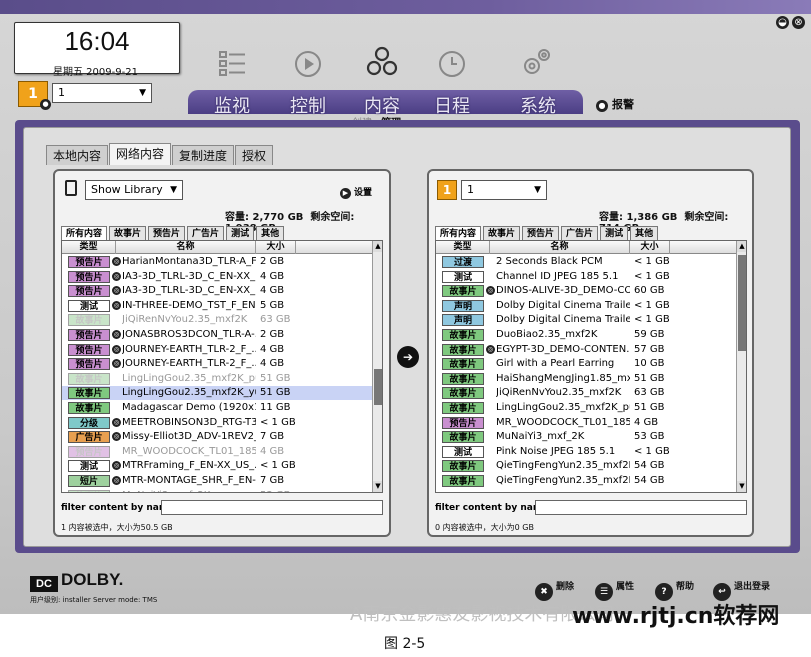 The height and width of the screenshot is (657, 811). I want to click on theatre-number: 1, so click(33, 94).